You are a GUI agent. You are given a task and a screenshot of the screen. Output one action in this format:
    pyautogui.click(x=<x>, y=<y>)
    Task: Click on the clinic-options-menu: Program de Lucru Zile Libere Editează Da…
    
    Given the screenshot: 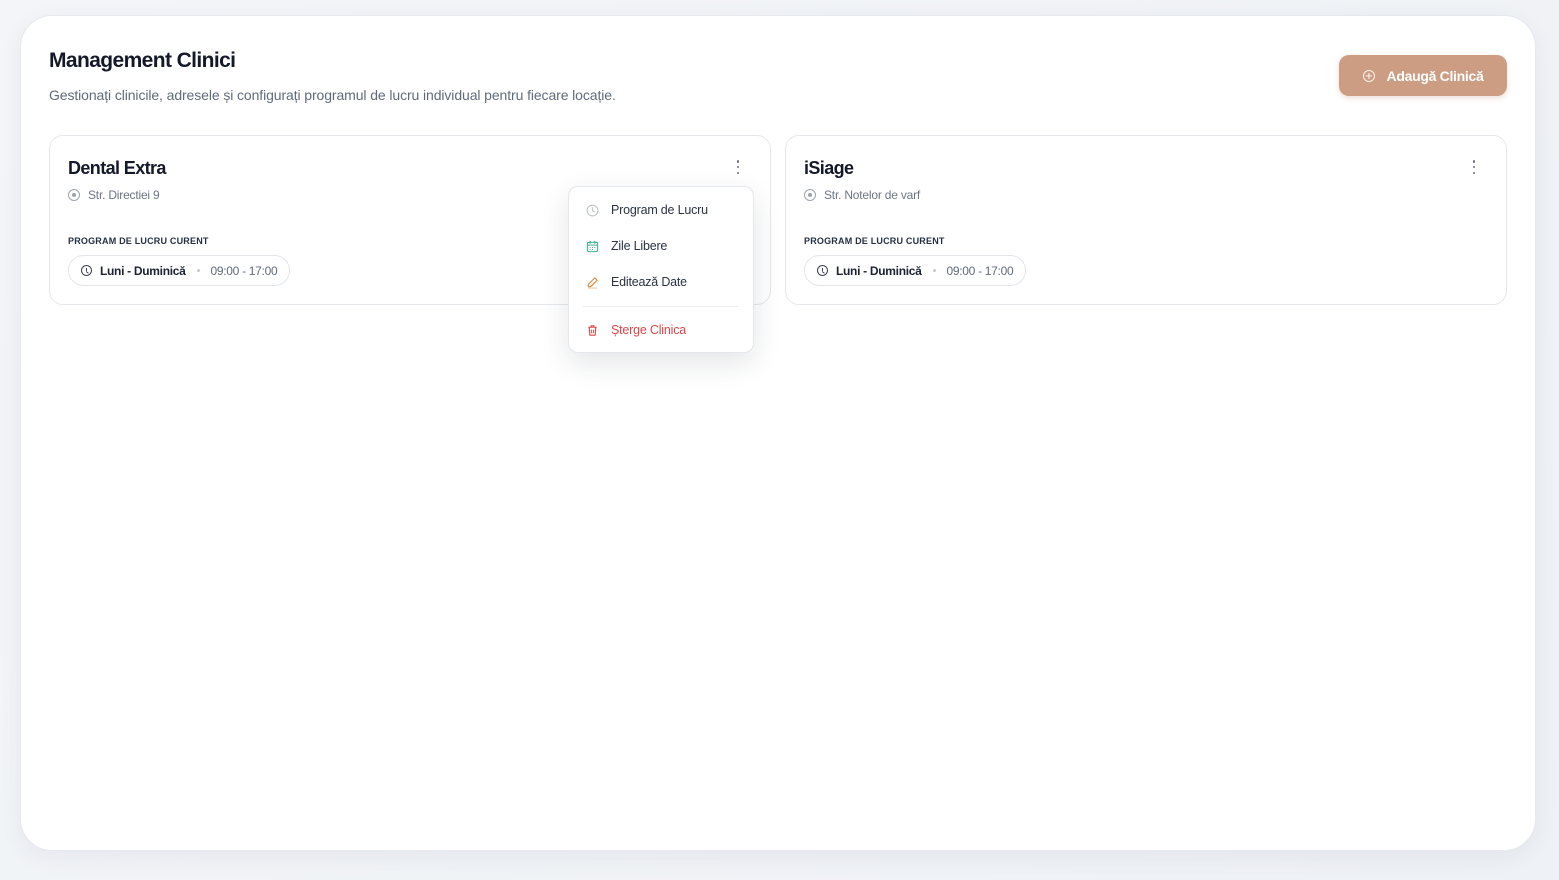 What is the action you would take?
    pyautogui.click(x=661, y=269)
    